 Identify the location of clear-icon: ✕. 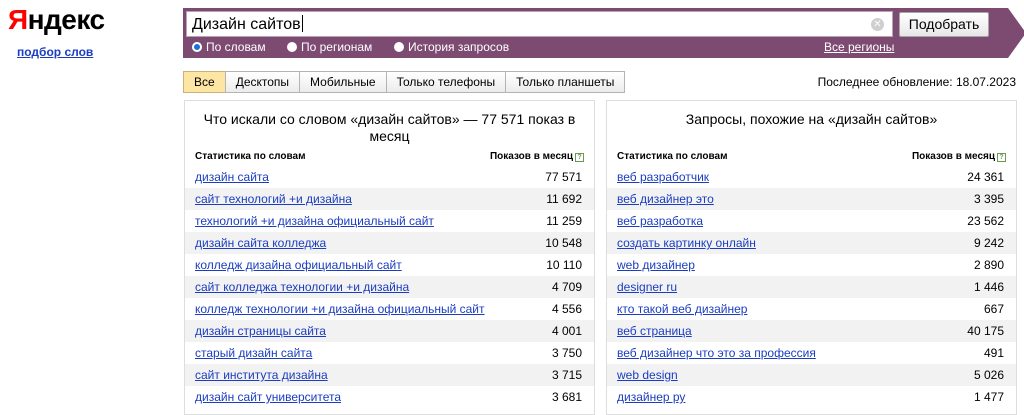
(877, 24).